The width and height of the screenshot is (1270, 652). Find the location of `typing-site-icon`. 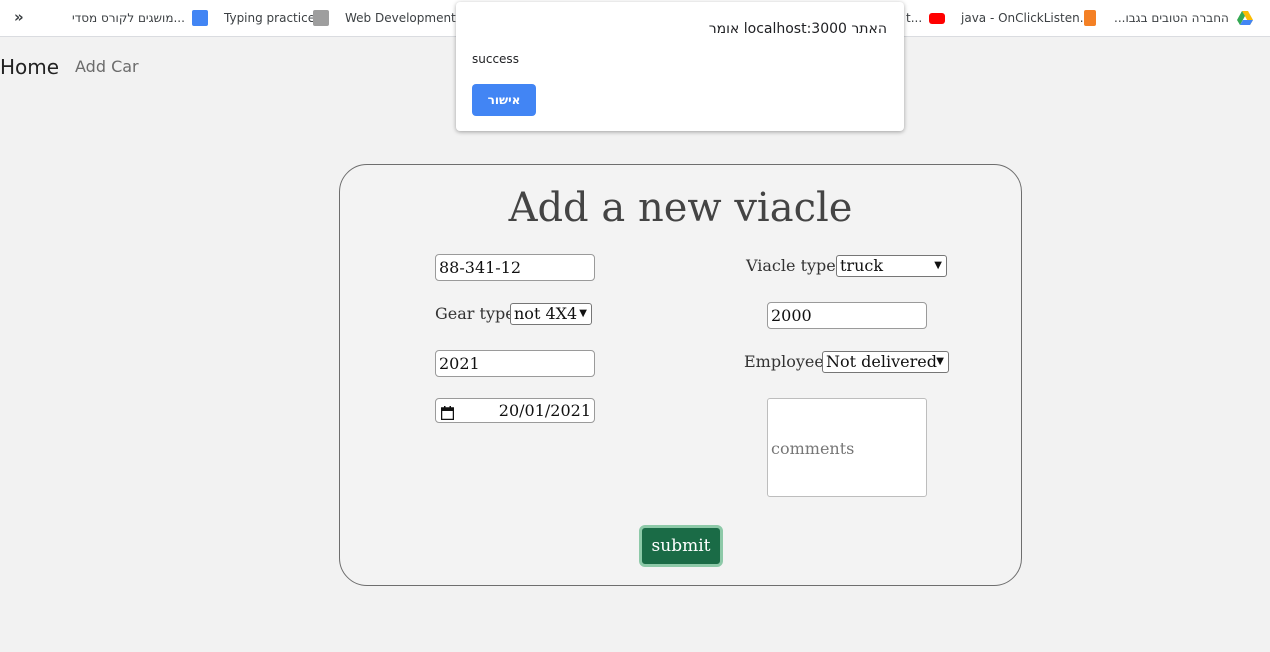

typing-site-icon is located at coordinates (321, 18).